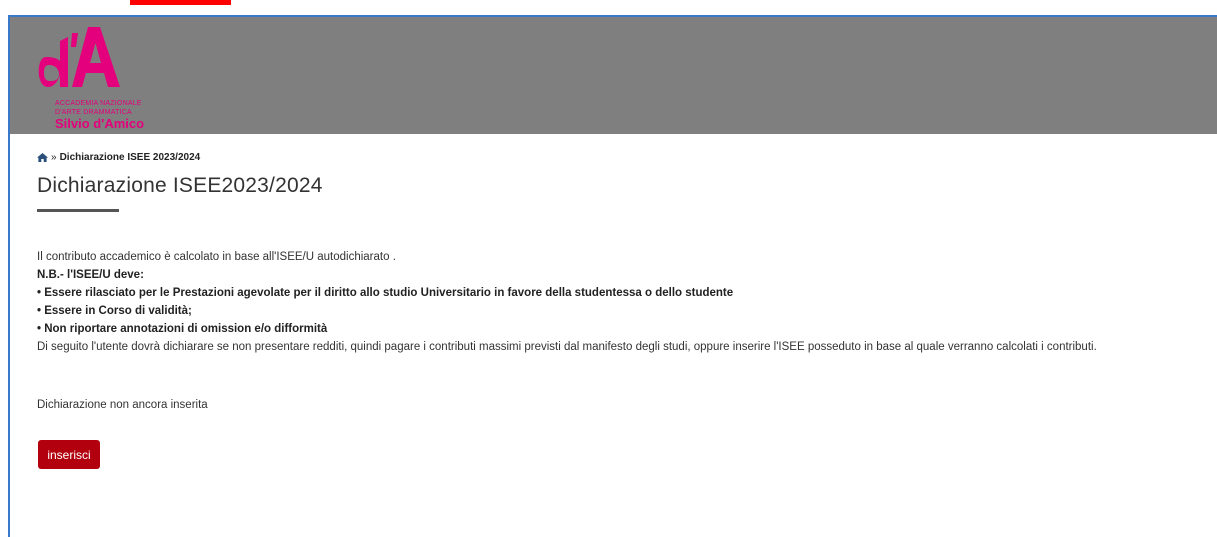 The height and width of the screenshot is (537, 1217). Describe the element at coordinates (130, 157) in the screenshot. I see `breadcrumb-current: Dichiarazione ISEE 2023/2024` at that location.